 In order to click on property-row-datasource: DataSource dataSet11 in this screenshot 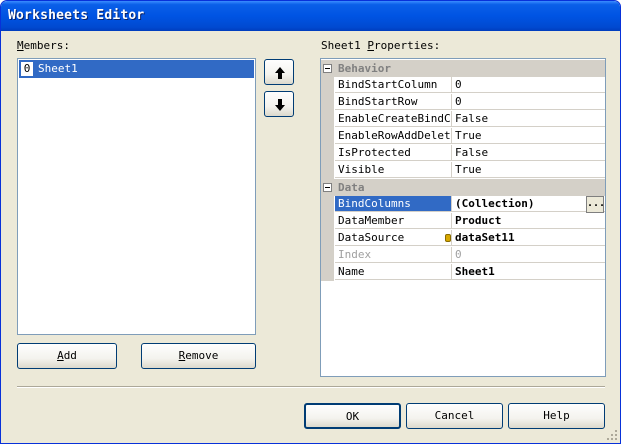, I will do `click(463, 238)`.